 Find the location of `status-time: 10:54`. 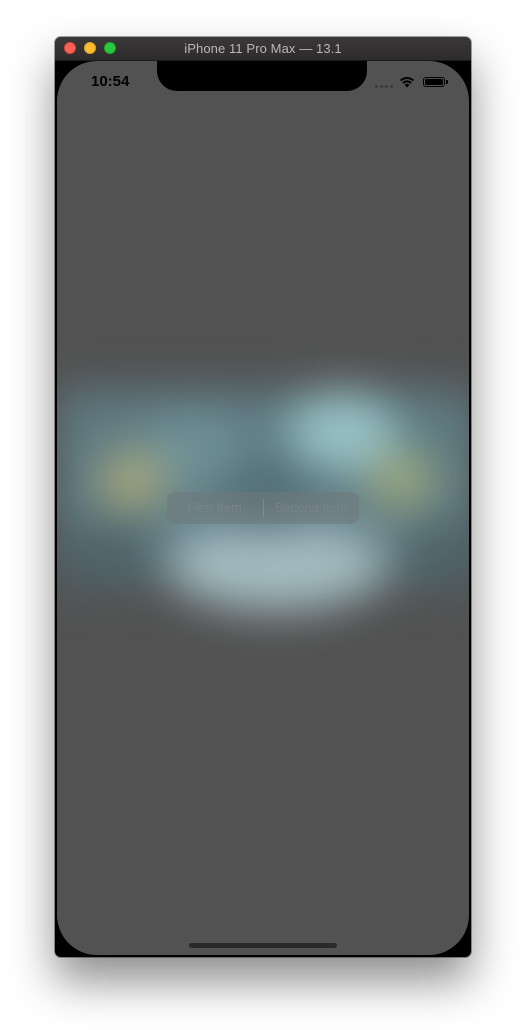

status-time: 10:54 is located at coordinates (110, 81).